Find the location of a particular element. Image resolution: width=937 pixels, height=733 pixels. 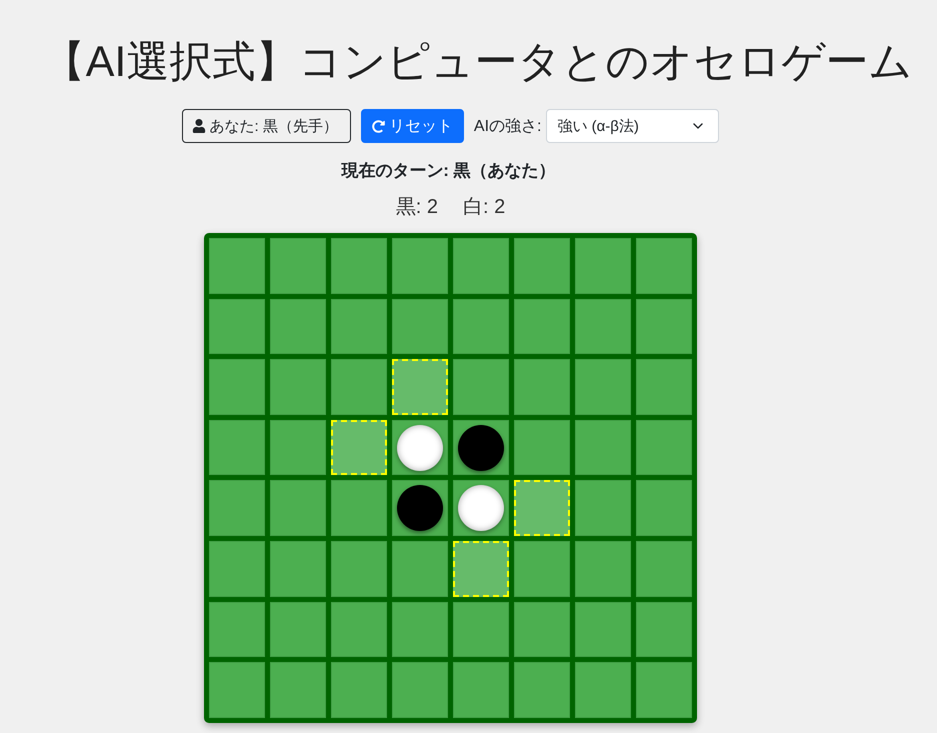

difficulty-label: AIの強さ: is located at coordinates (508, 126).